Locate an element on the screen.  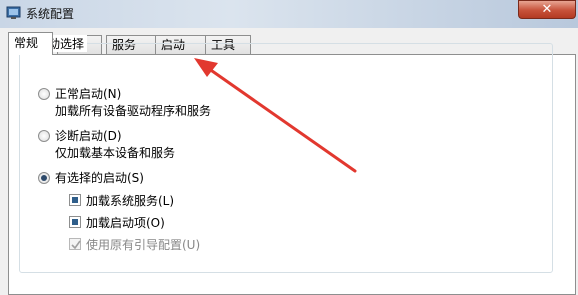
tab-label: 常规 is located at coordinates (26, 43).